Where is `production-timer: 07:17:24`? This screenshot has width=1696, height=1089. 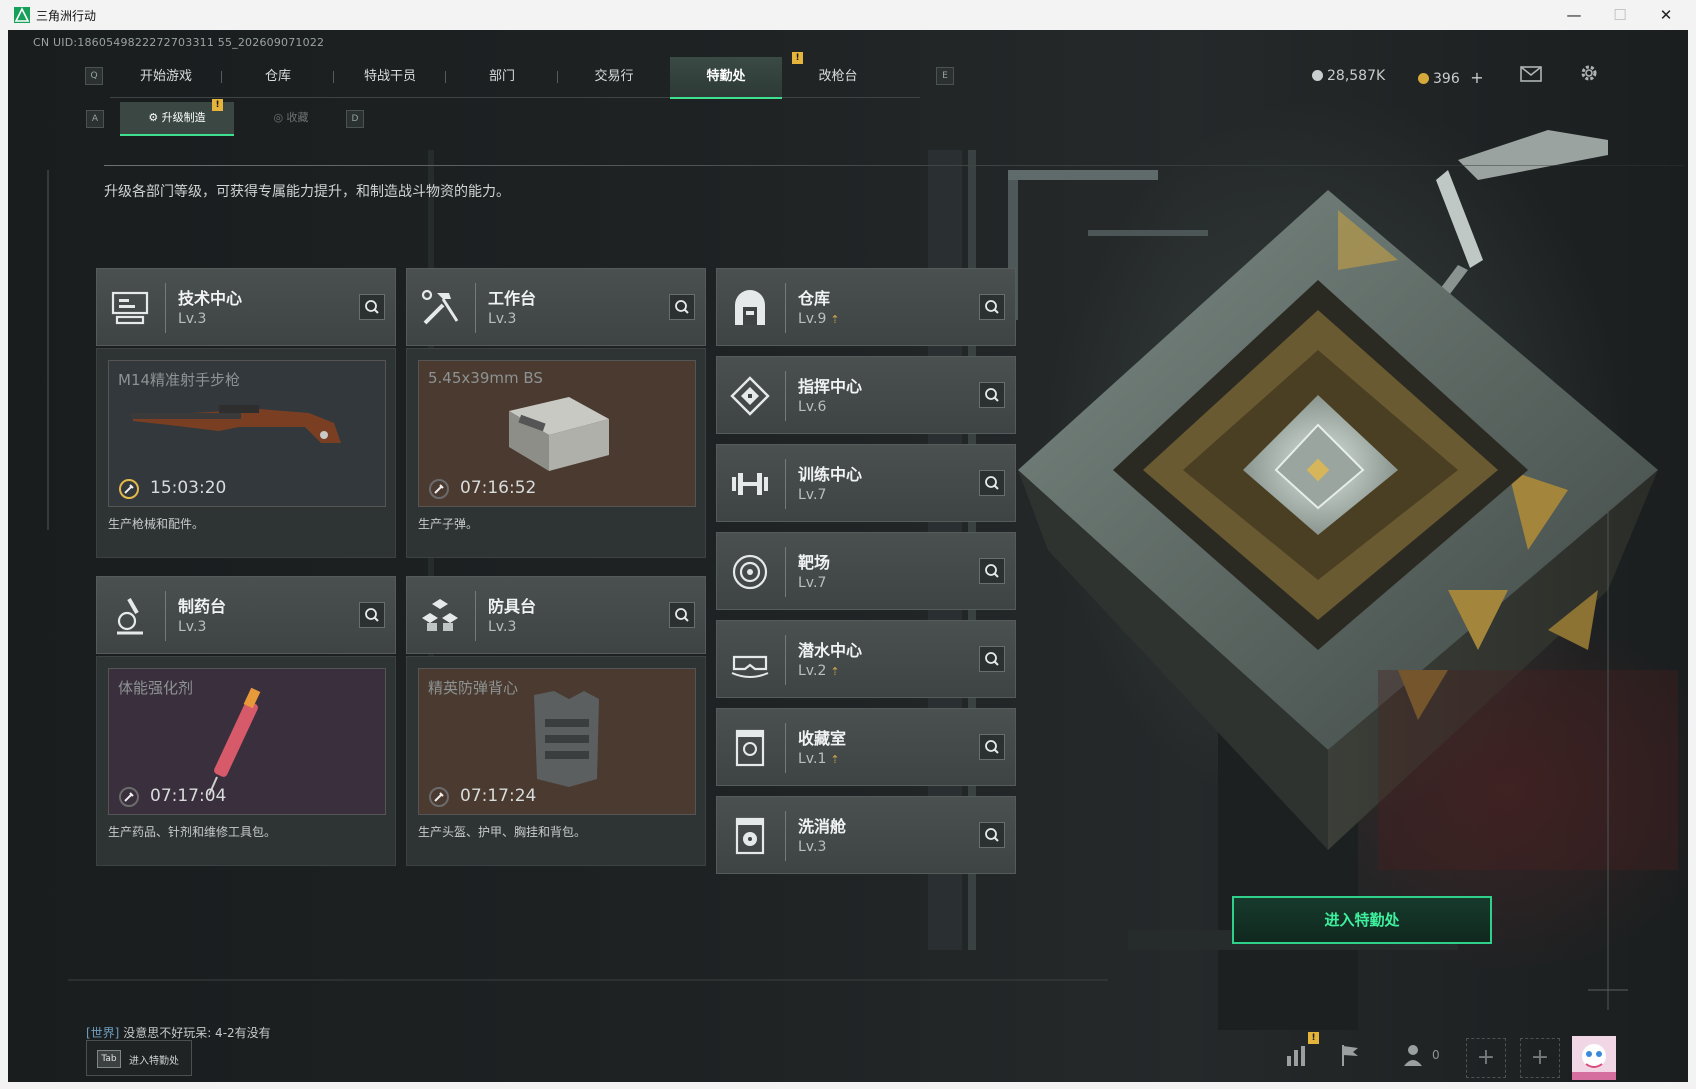
production-timer: 07:17:24 is located at coordinates (498, 796).